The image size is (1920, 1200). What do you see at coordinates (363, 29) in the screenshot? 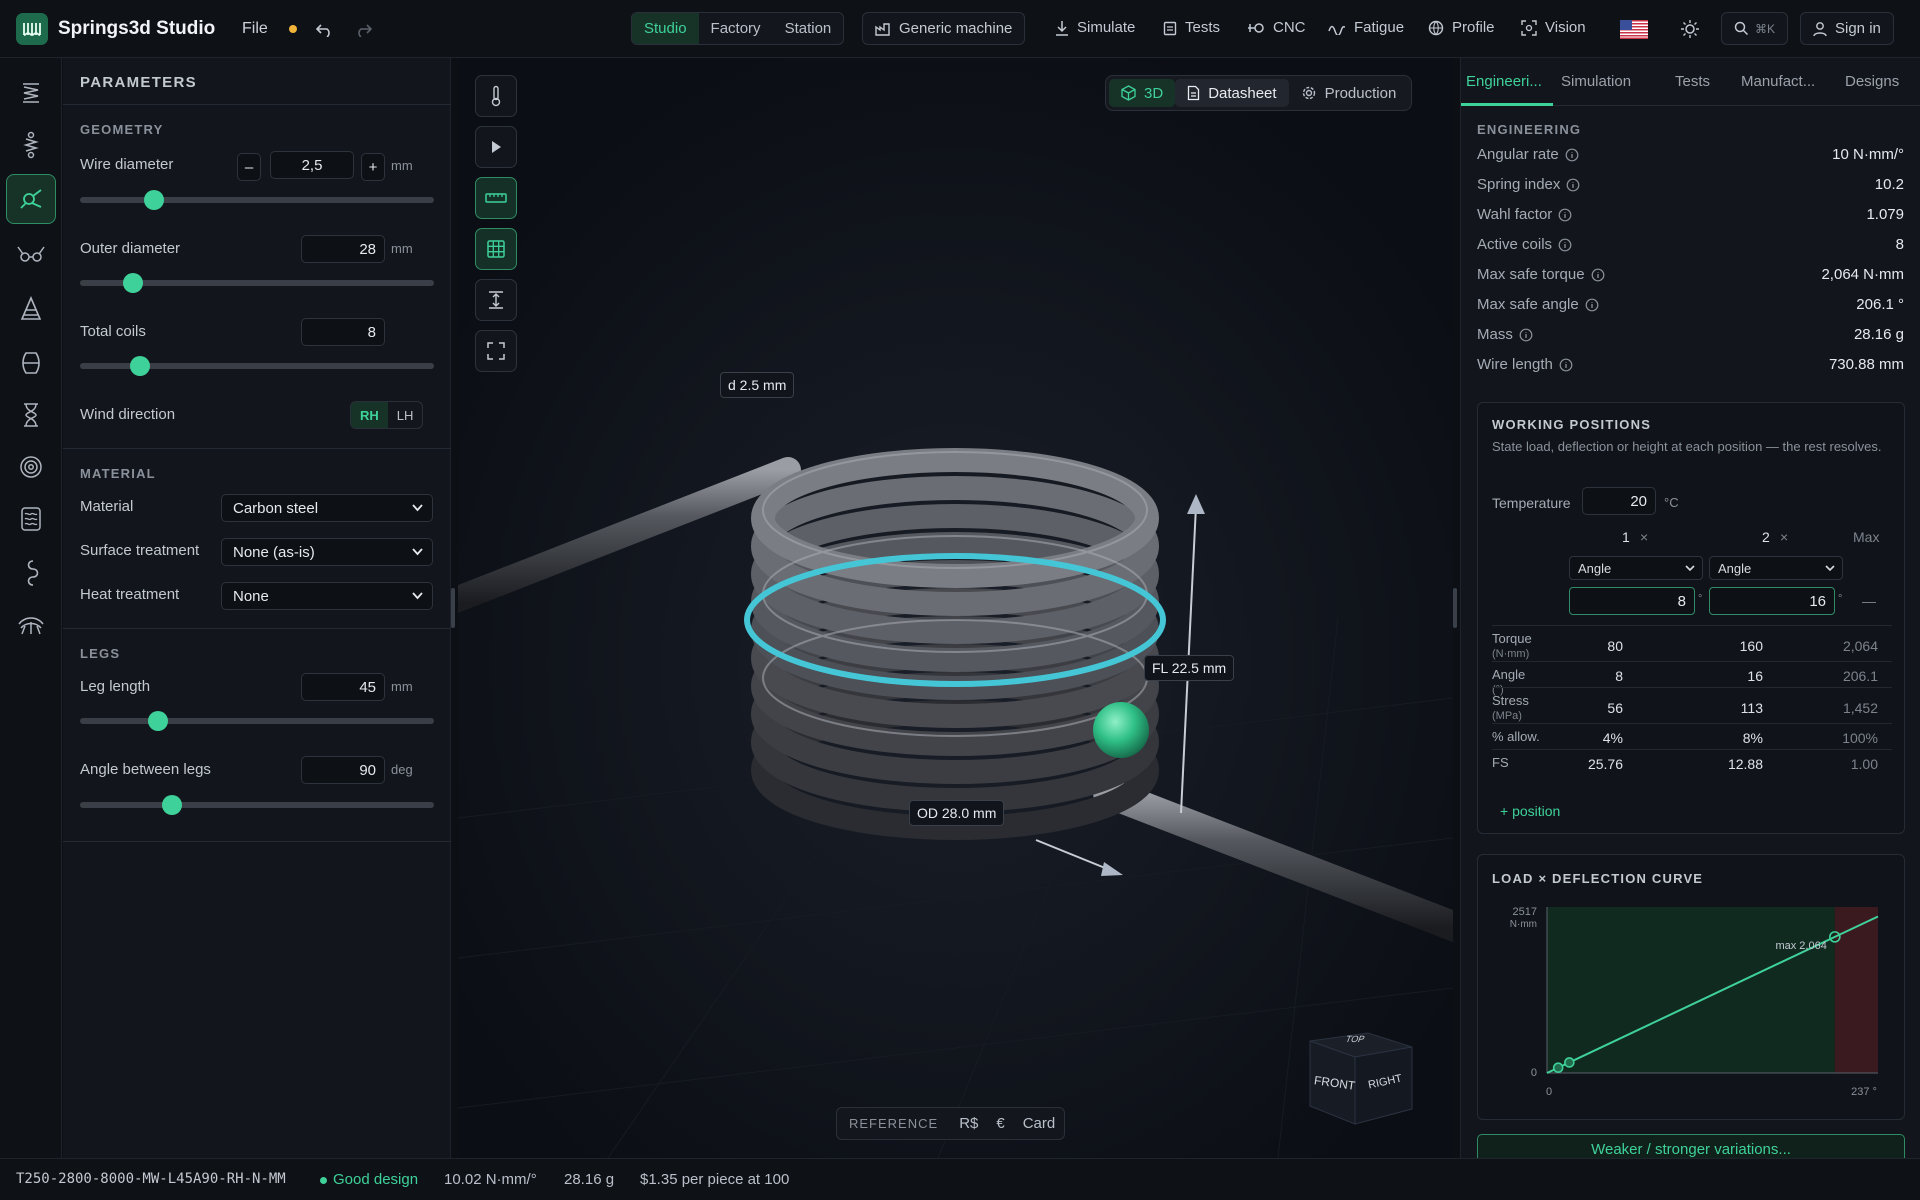
I see `redo-button` at bounding box center [363, 29].